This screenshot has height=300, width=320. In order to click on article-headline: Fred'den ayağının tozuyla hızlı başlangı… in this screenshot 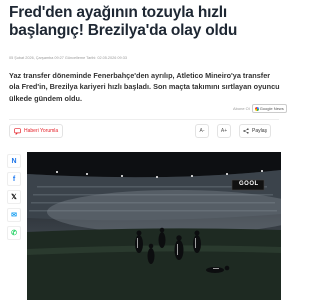, I will do `click(123, 21)`.